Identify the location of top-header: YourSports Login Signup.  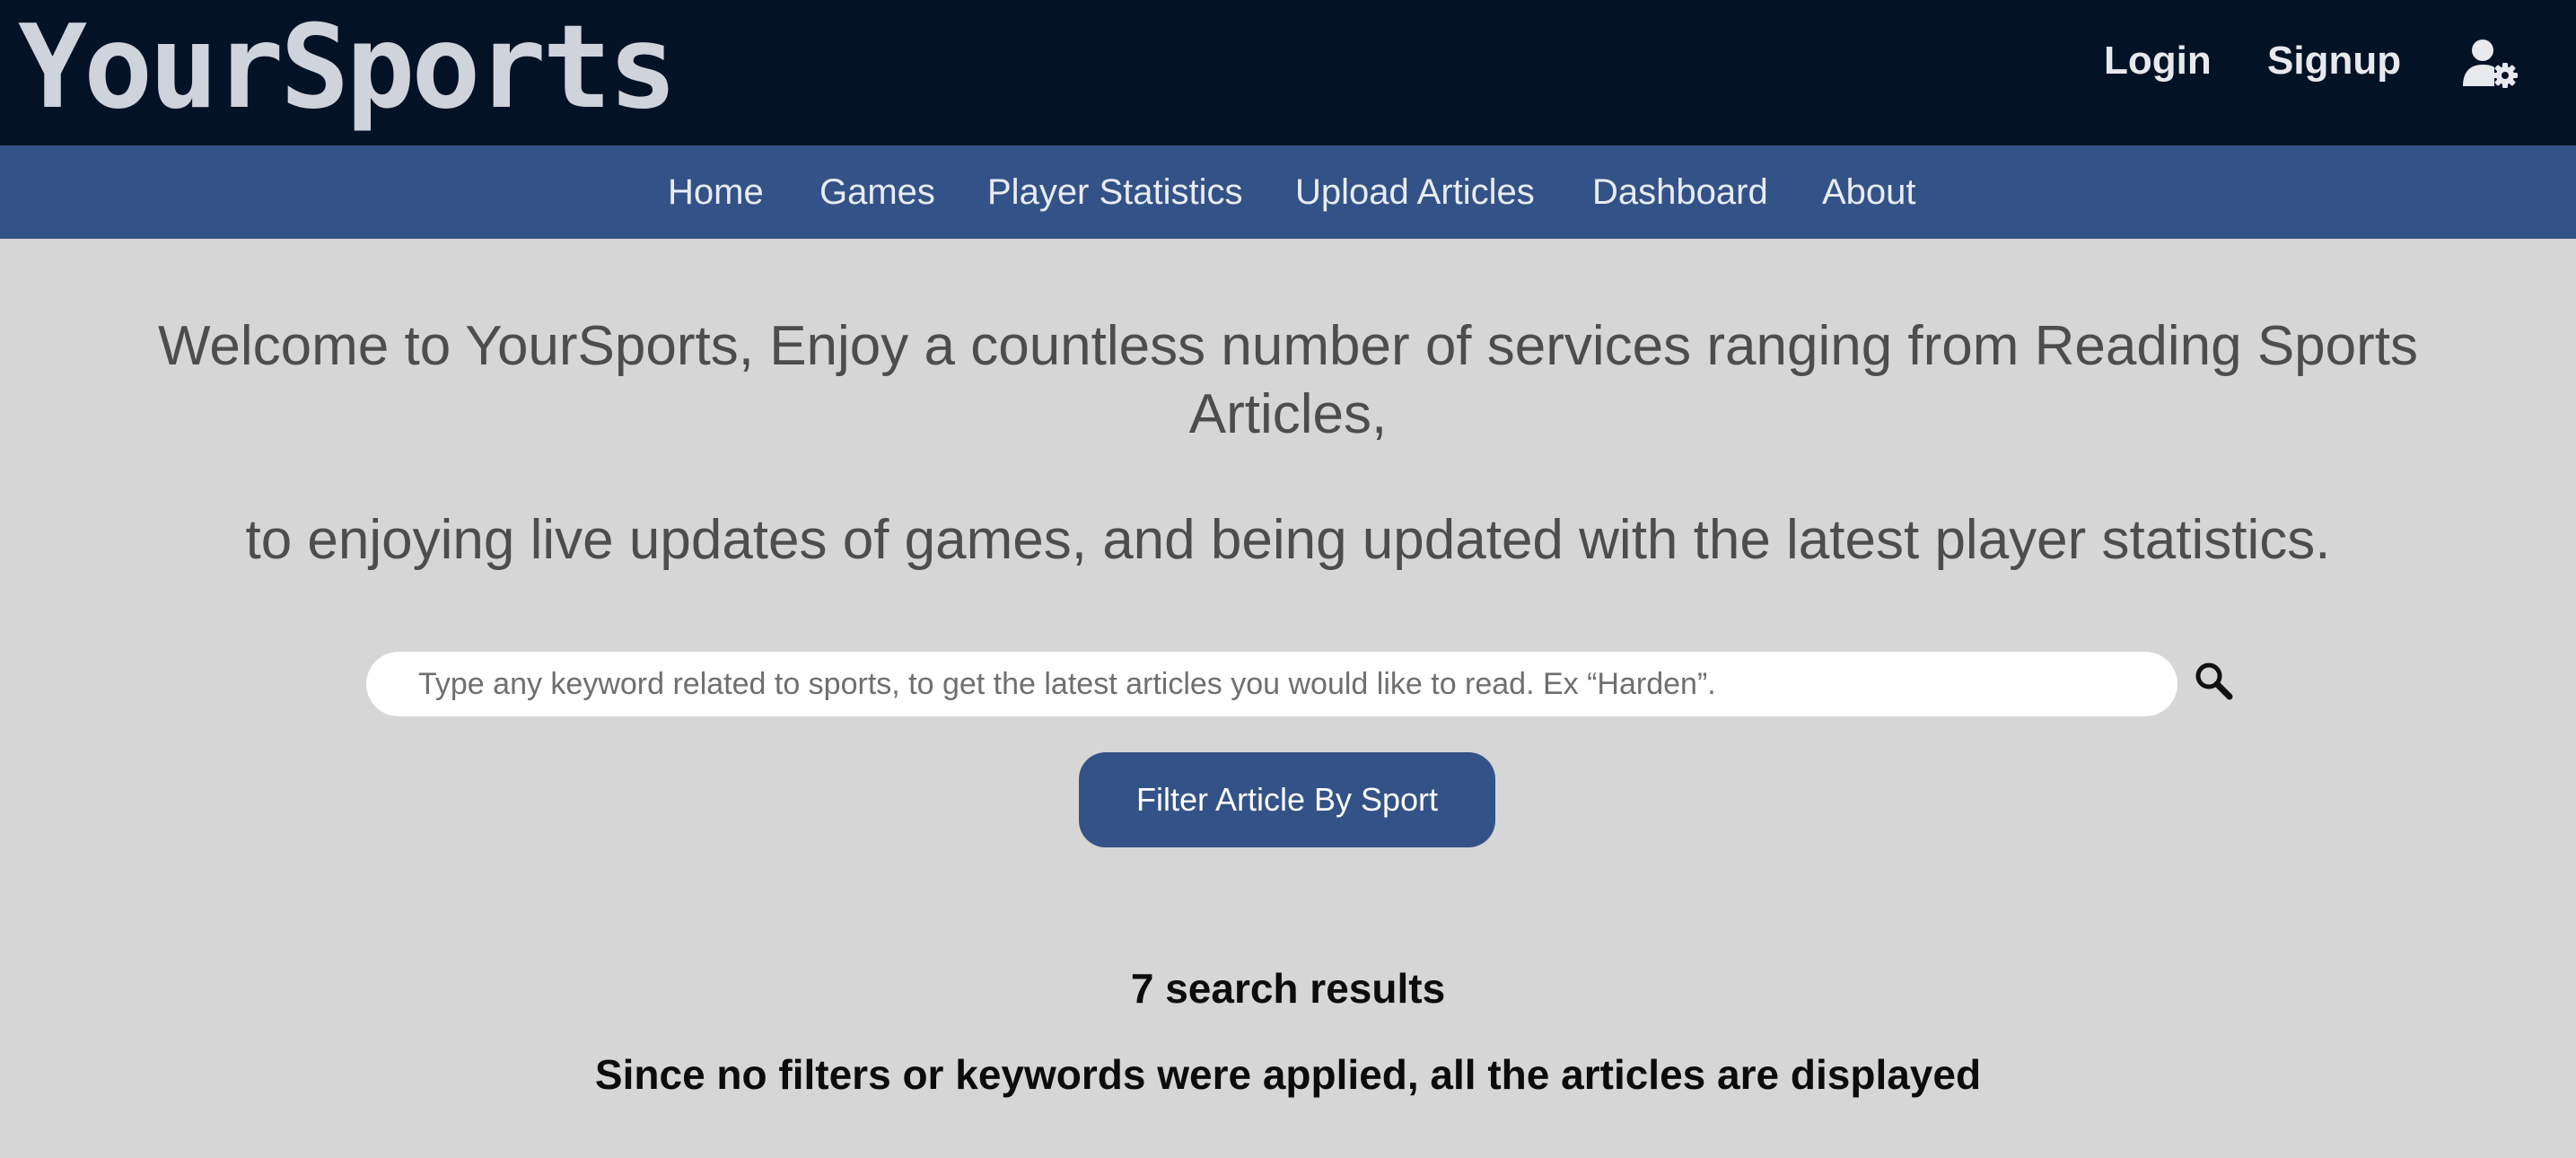
(1288, 72).